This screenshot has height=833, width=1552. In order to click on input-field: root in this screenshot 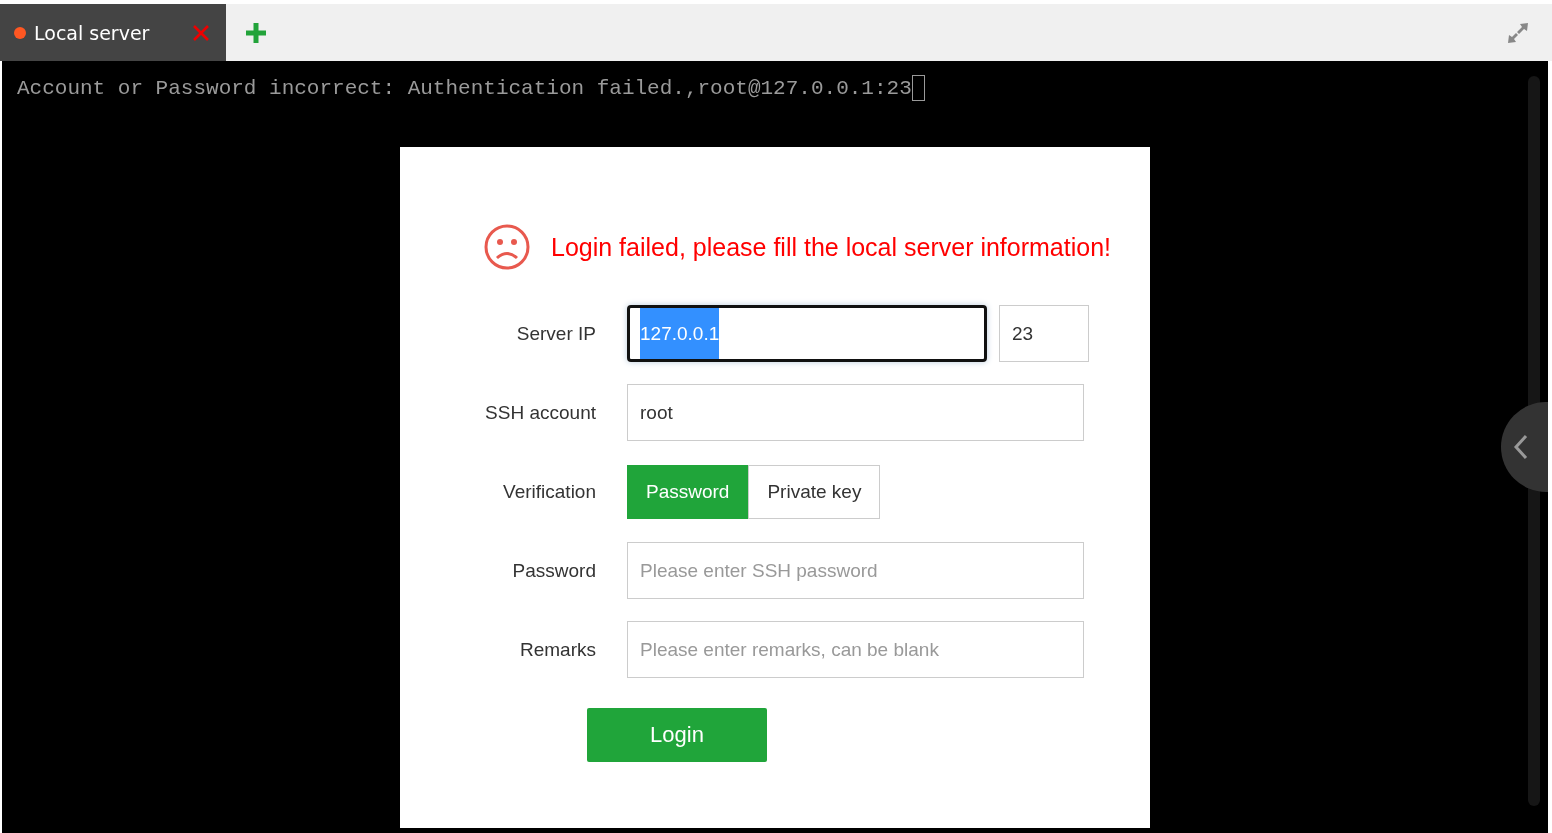, I will do `click(855, 412)`.